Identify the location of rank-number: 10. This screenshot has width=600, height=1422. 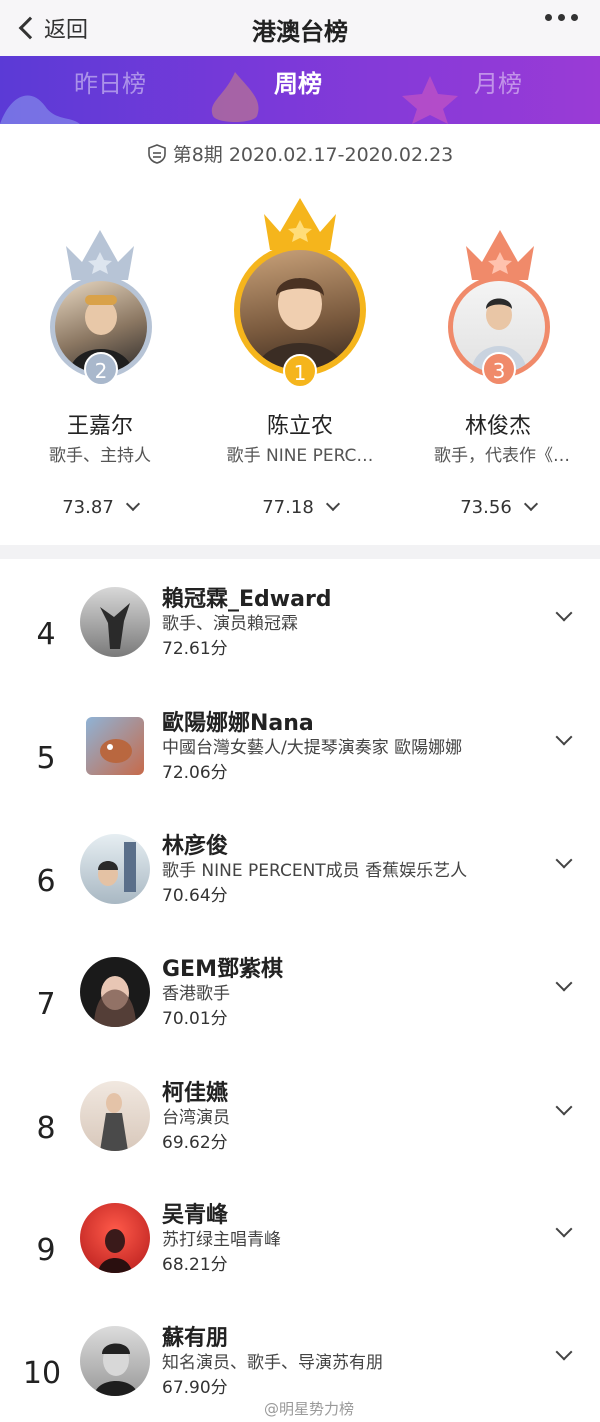
(42, 1373).